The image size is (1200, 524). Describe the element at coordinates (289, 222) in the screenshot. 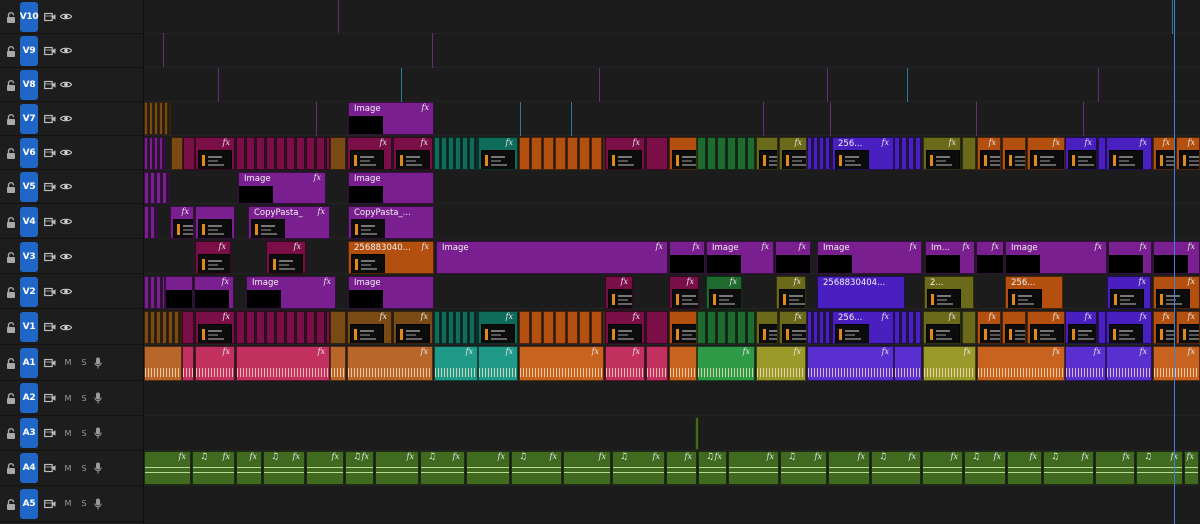

I see `clip-copypasta: CopyPasta_ fx` at that location.